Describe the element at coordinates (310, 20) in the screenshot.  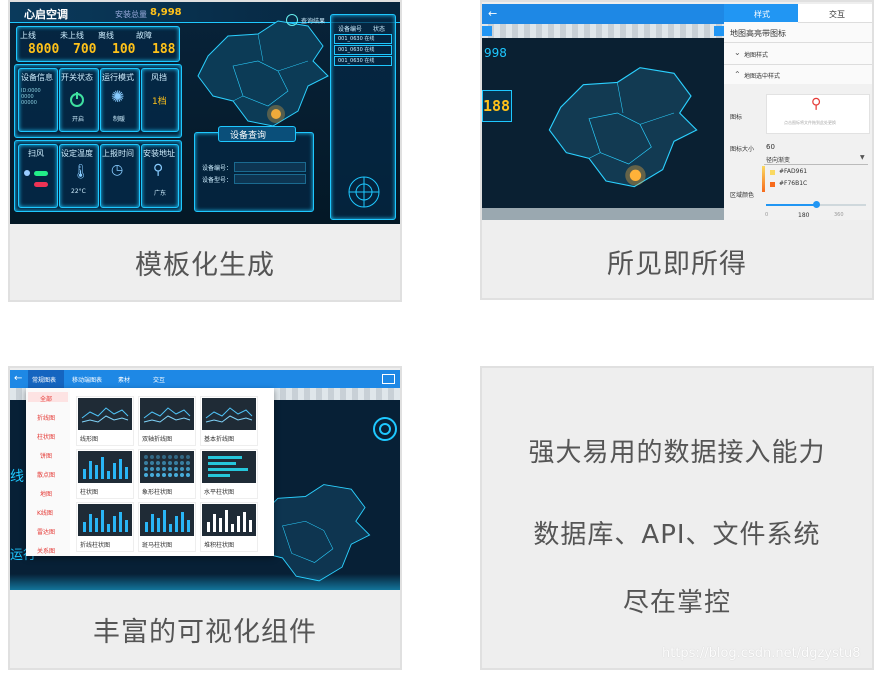
I see `search-button: 查询结果` at that location.